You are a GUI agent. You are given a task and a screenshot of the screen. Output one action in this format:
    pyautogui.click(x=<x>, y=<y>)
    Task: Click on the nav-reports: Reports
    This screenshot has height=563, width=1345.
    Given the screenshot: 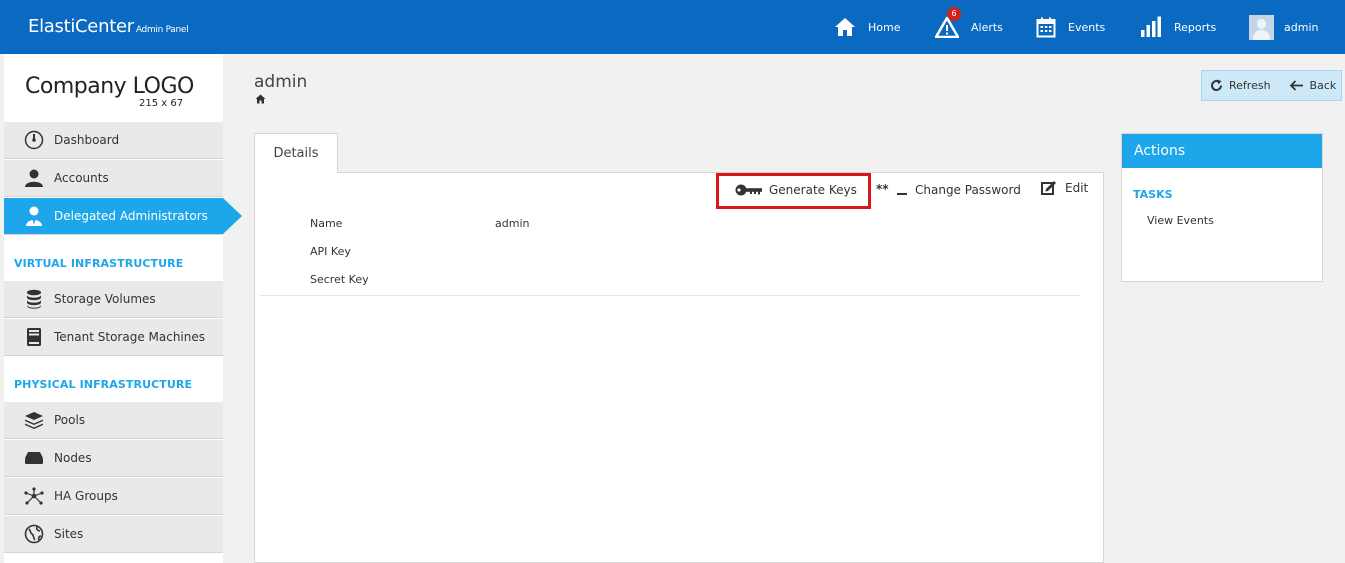 What is the action you would take?
    pyautogui.click(x=1178, y=27)
    